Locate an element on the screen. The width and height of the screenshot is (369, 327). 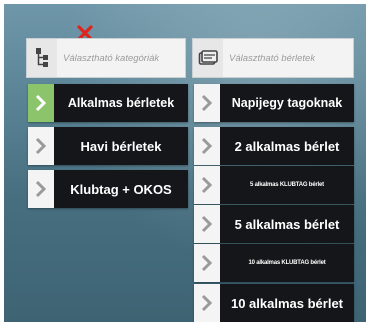
pass-label: 5 alkalmas bérlet is located at coordinates (287, 224).